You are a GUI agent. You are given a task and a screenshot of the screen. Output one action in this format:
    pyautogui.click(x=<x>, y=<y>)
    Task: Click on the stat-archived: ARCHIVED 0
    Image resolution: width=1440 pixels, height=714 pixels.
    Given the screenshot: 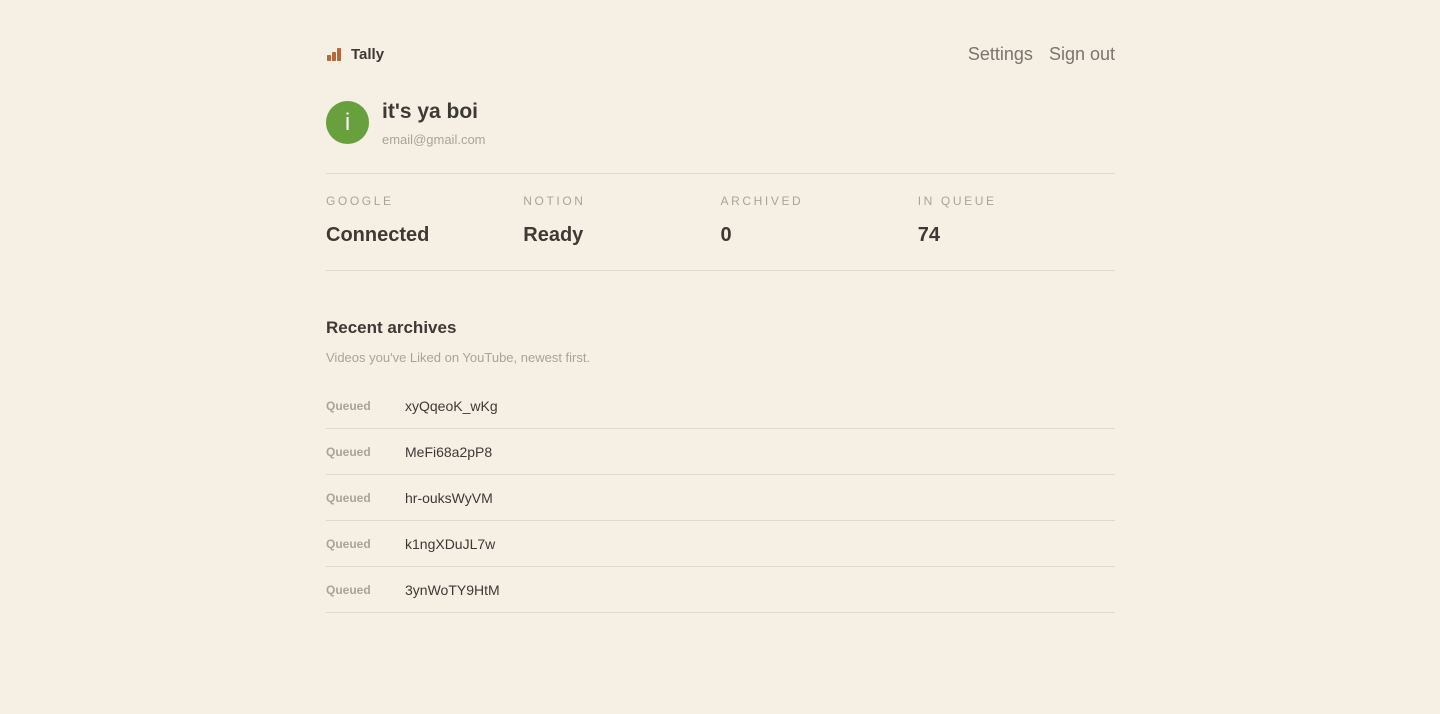 What is the action you would take?
    pyautogui.click(x=819, y=220)
    